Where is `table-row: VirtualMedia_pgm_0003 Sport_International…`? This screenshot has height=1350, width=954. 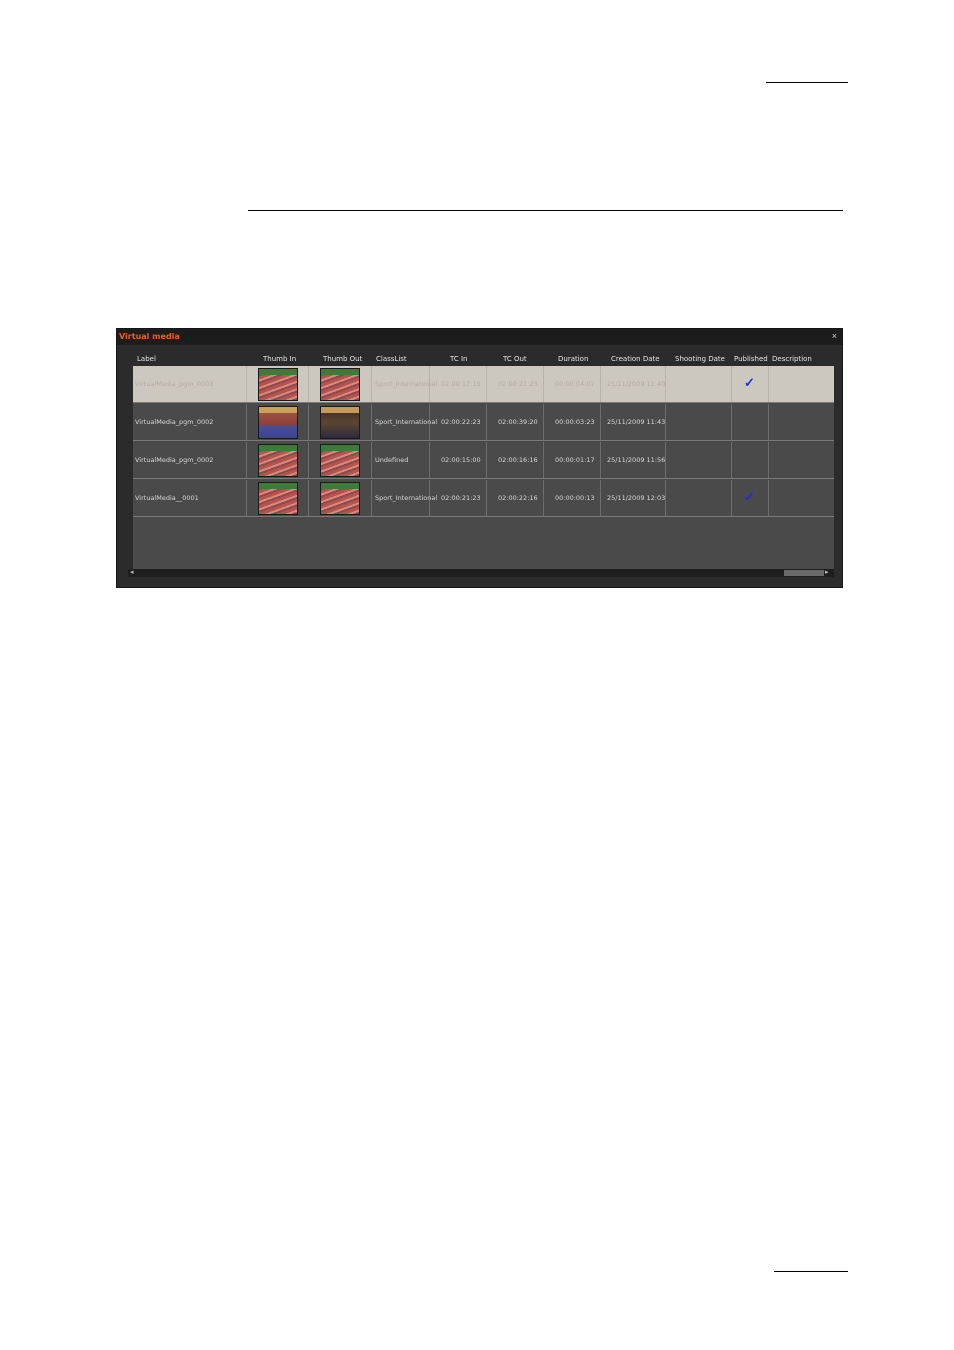 table-row: VirtualMedia_pgm_0003 Sport_International… is located at coordinates (483, 384).